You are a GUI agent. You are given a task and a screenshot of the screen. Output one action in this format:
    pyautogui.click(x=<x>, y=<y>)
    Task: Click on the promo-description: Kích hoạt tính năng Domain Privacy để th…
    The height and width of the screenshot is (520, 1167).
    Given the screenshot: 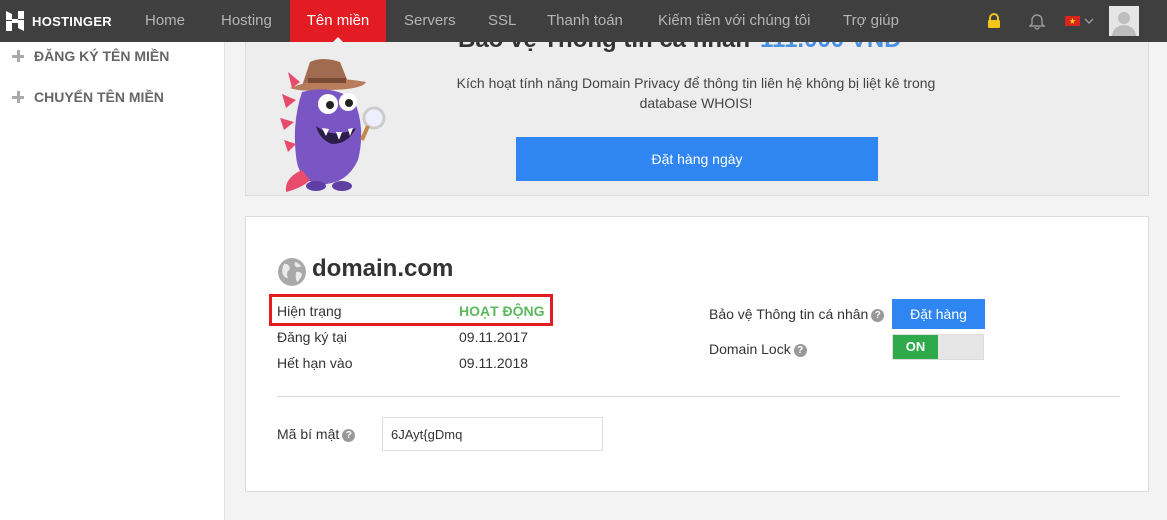 What is the action you would take?
    pyautogui.click(x=696, y=93)
    